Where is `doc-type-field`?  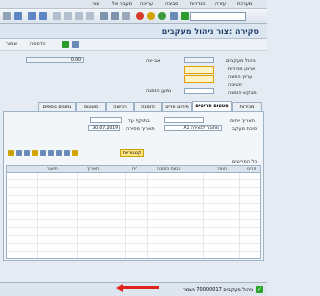 doc-type-field is located at coordinates (199, 60).